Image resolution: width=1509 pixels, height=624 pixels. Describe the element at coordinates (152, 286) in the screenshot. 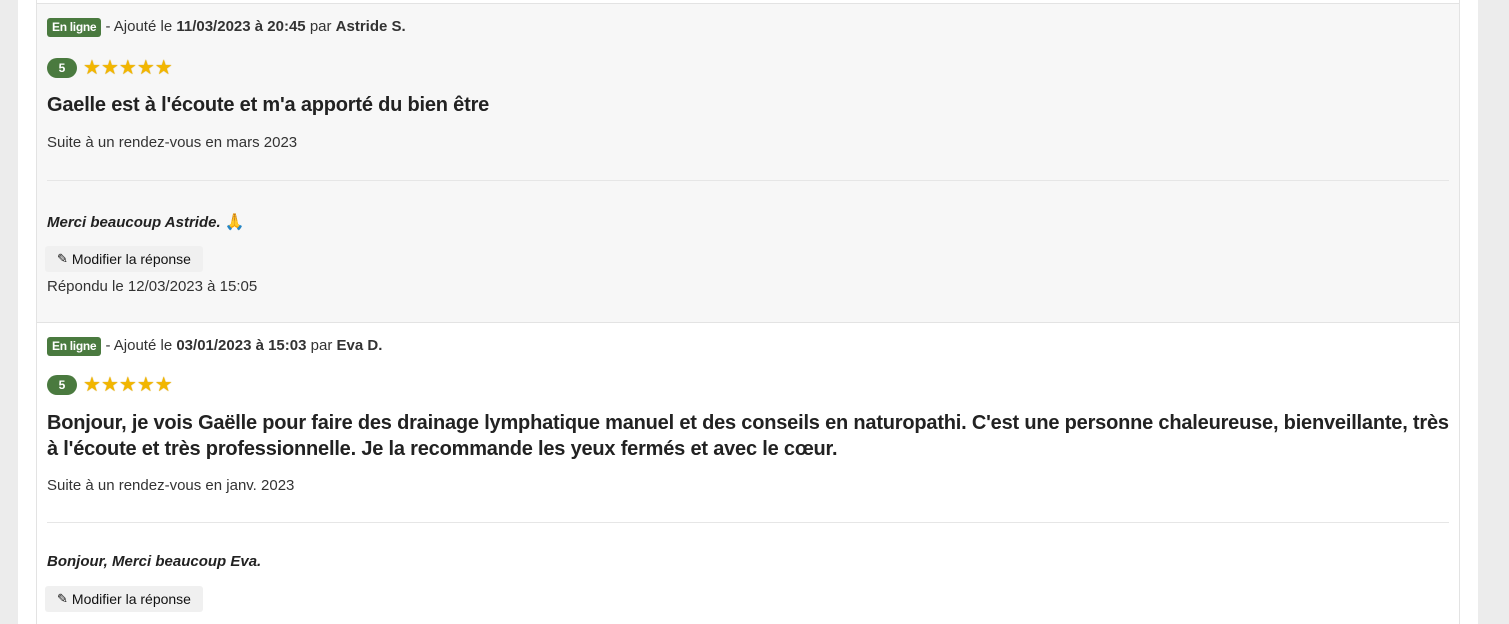

I see `answered-date: Répondu le 12/03/2023 à 15:05` at that location.